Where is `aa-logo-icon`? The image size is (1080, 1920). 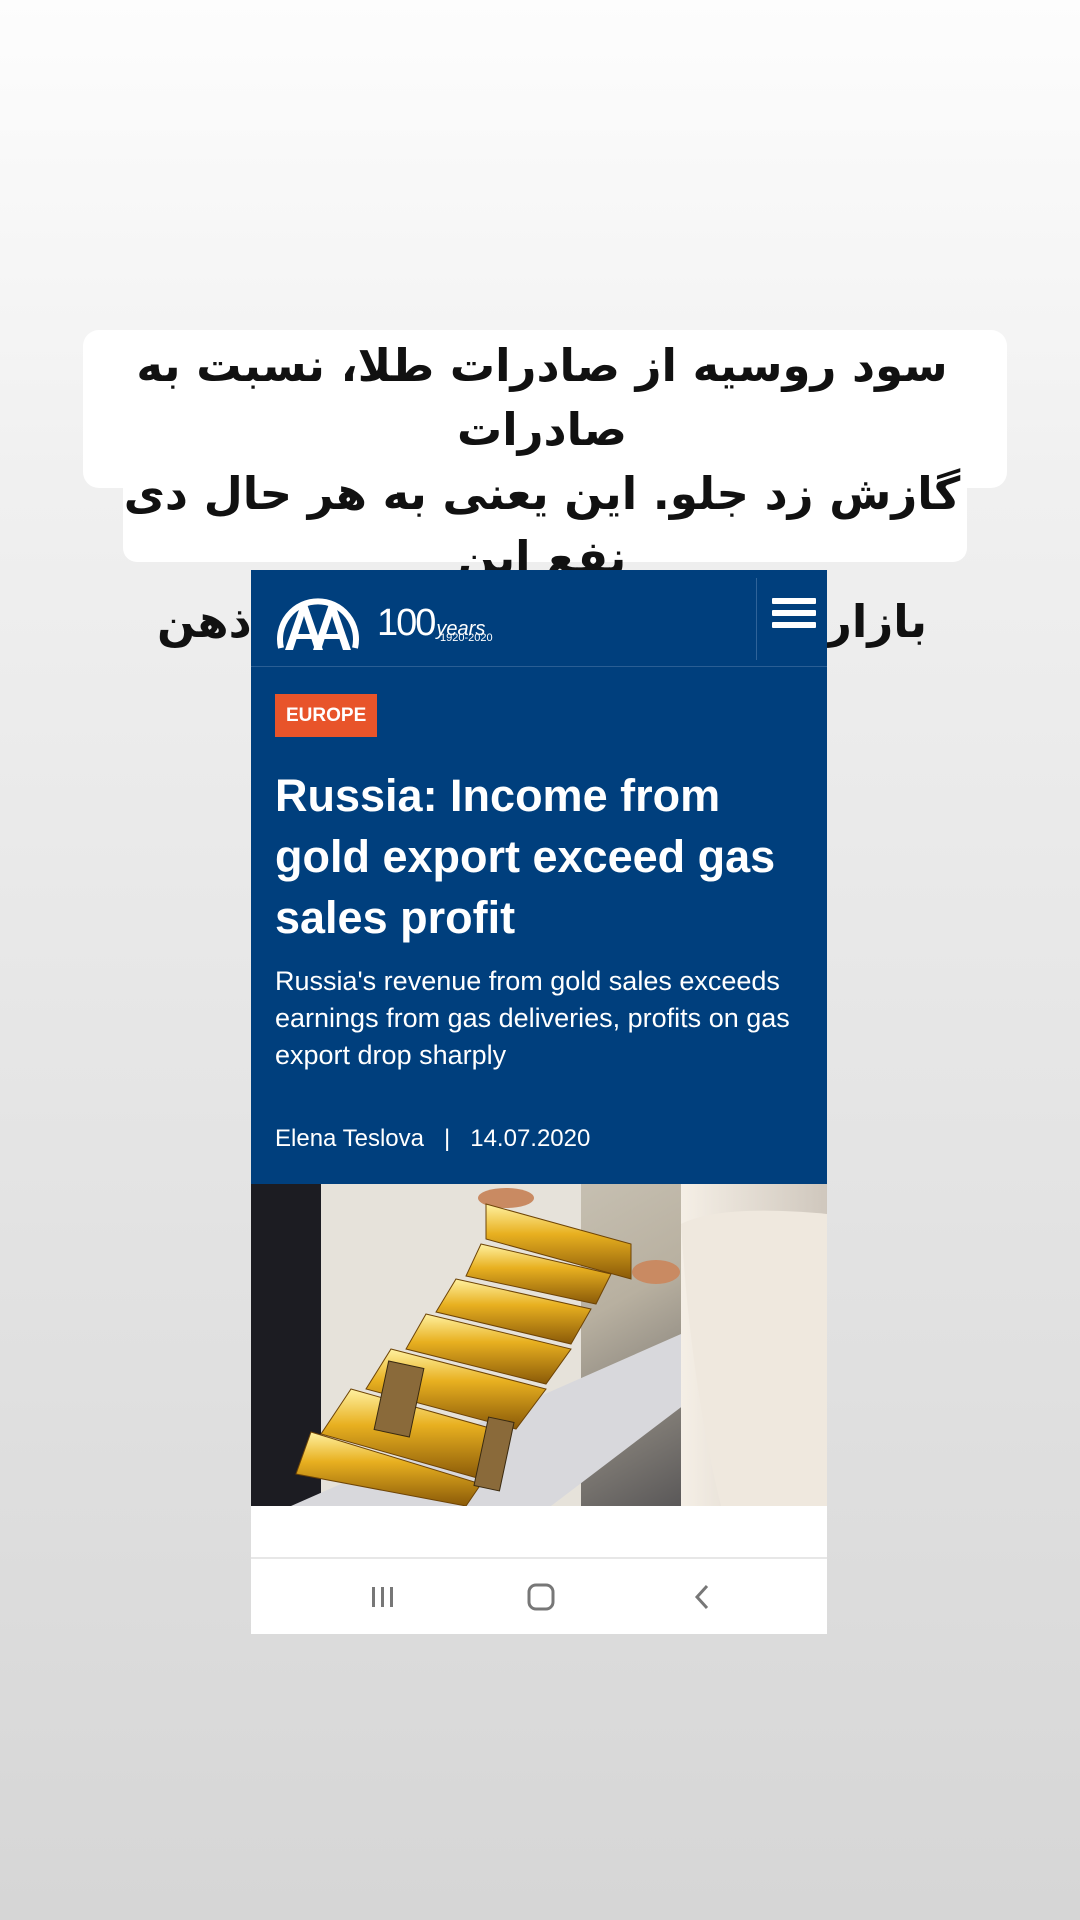
aa-logo-icon is located at coordinates (318, 619).